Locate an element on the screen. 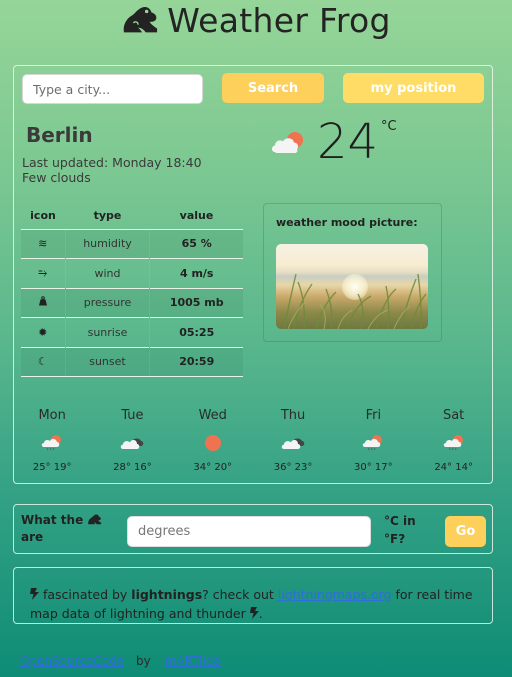 The width and height of the screenshot is (512, 677). unit-text-celsius: °C in is located at coordinates (400, 521).